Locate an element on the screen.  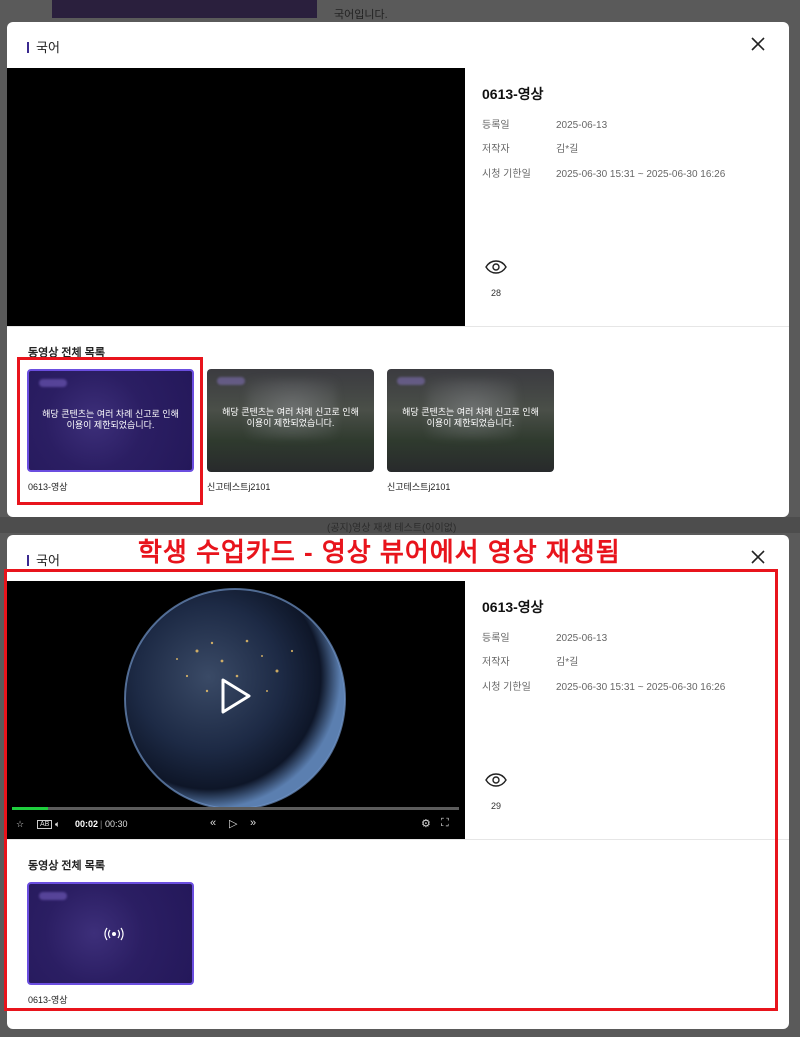
view-count: 28 is located at coordinates (496, 293).